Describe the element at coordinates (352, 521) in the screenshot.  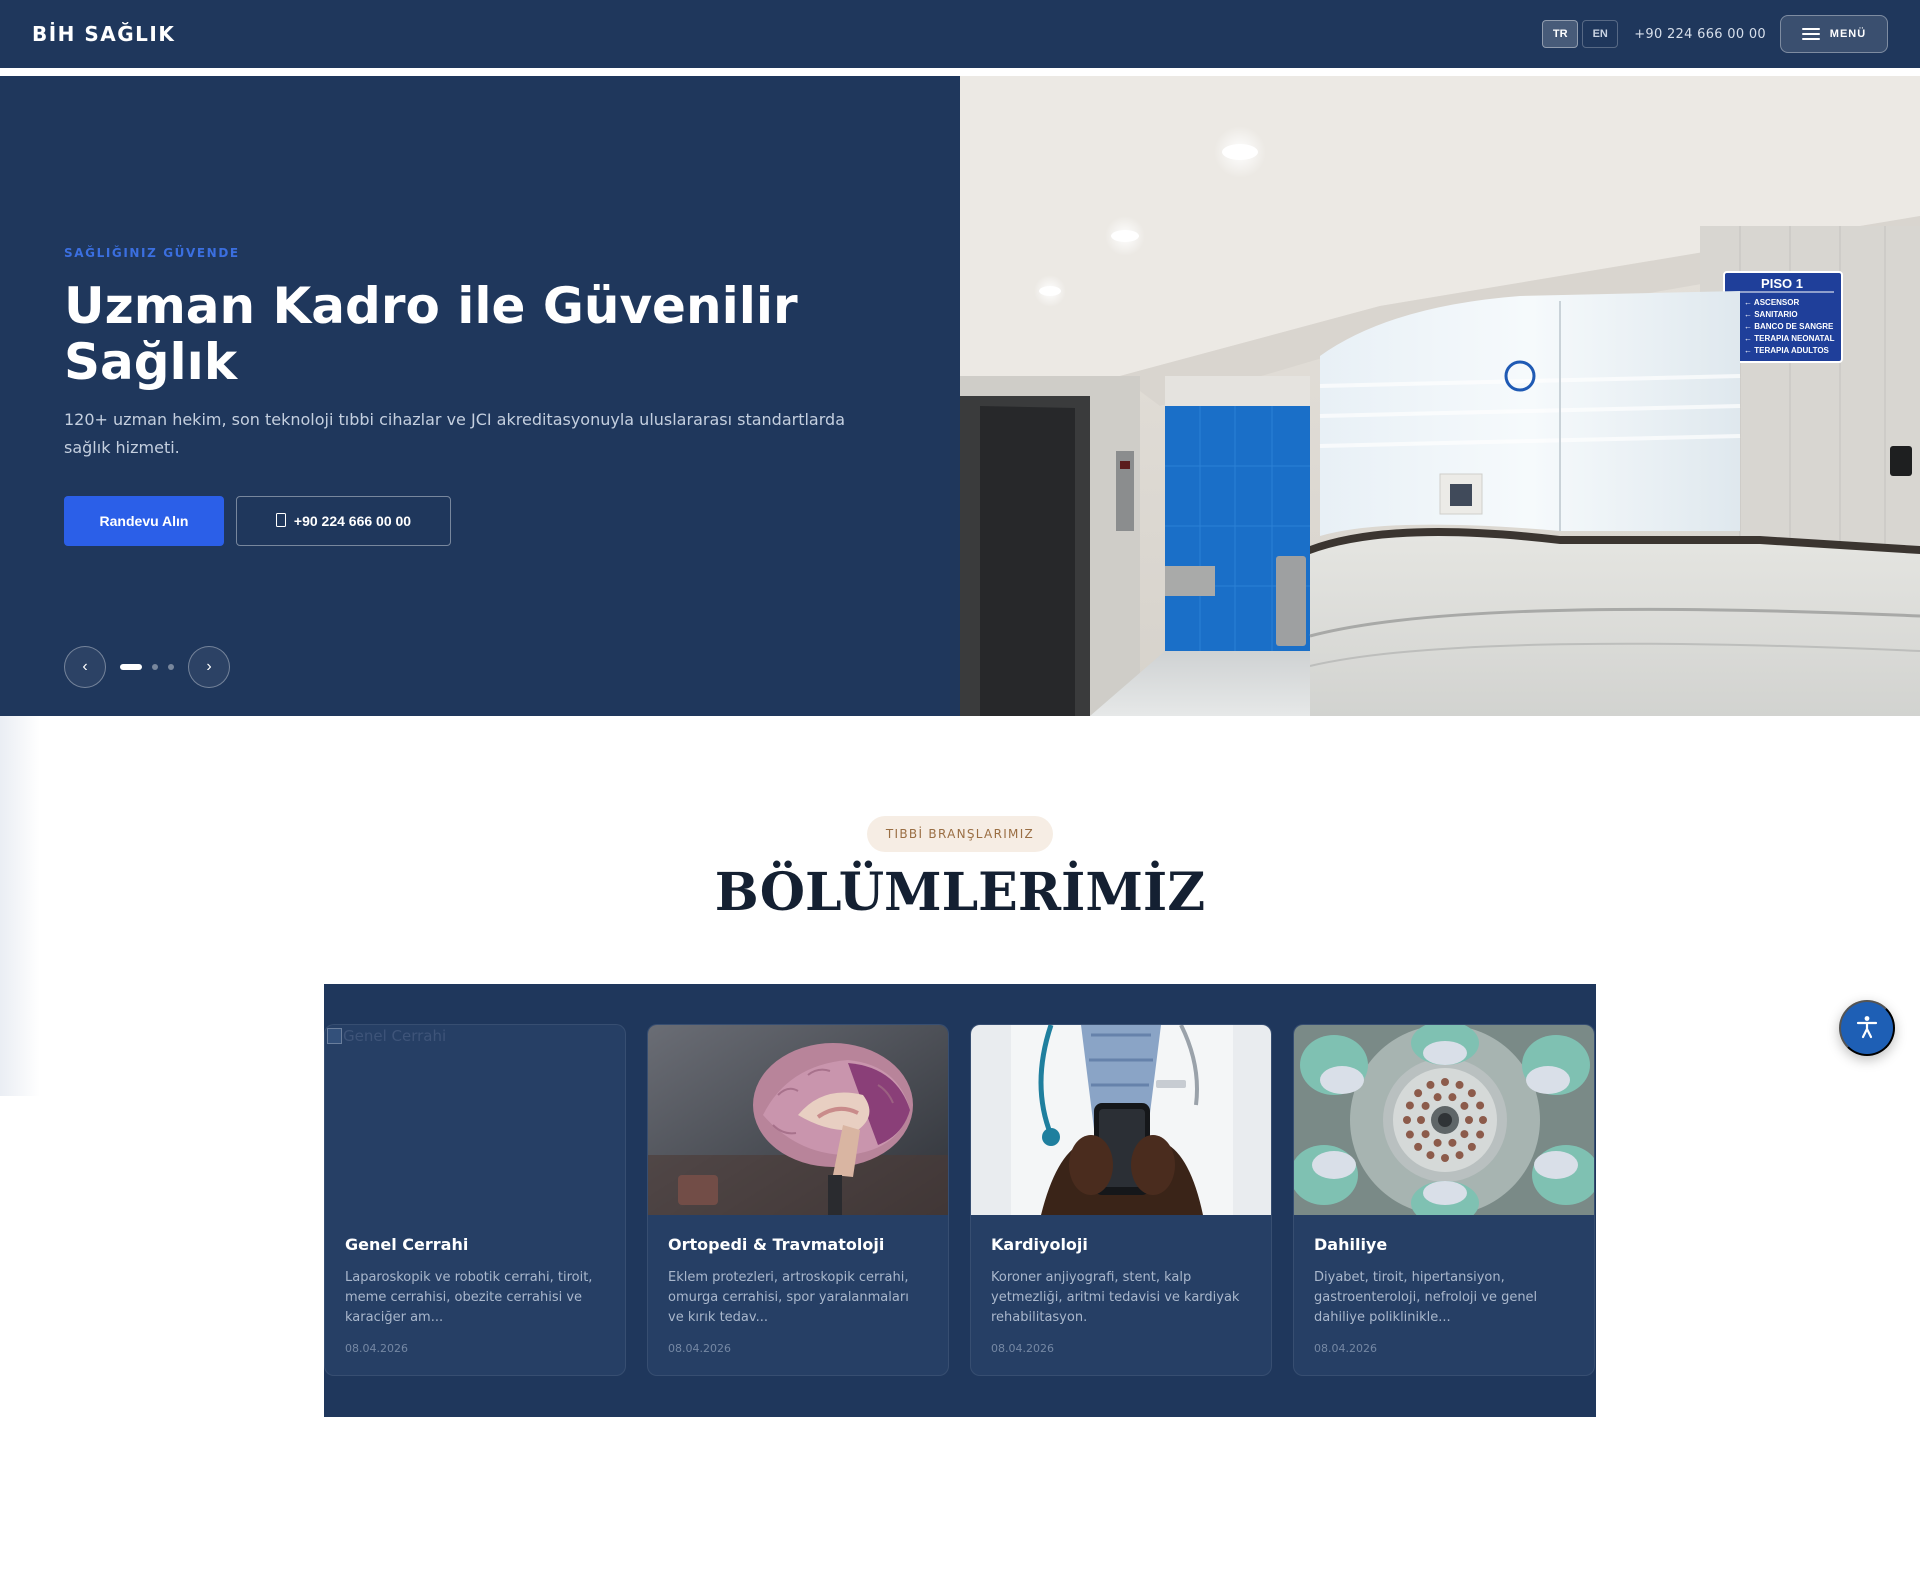
I see `call-button-label: +90 224 666 00 00` at that location.